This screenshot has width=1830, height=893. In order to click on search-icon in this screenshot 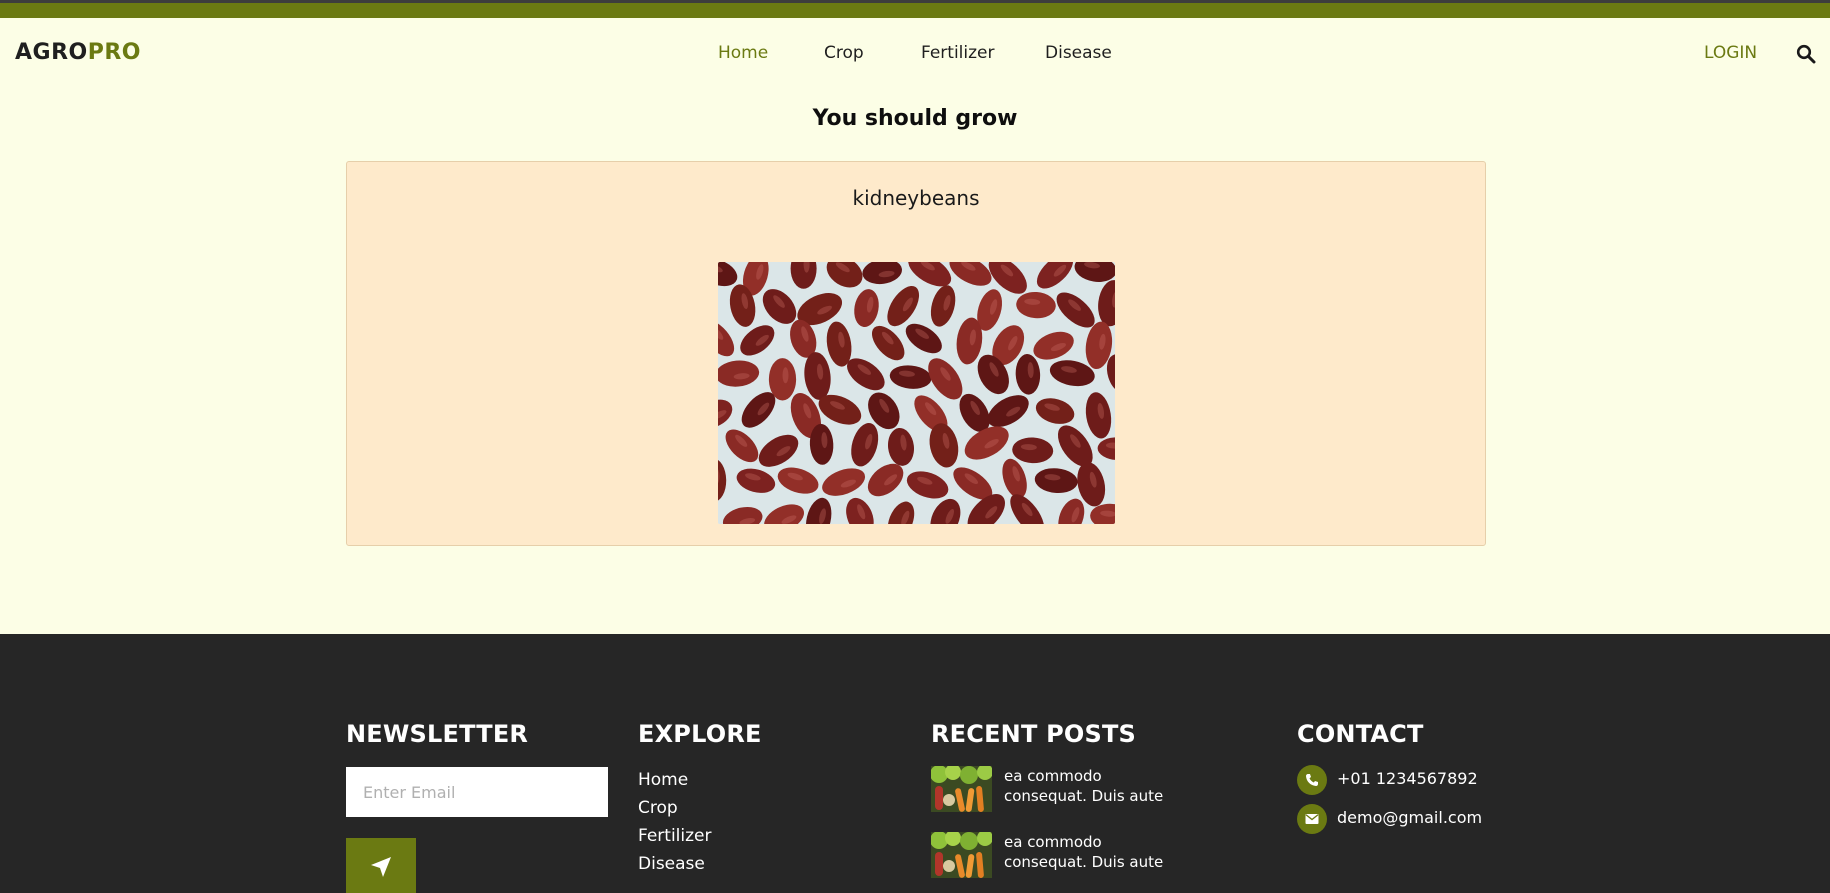, I will do `click(1806, 54)`.